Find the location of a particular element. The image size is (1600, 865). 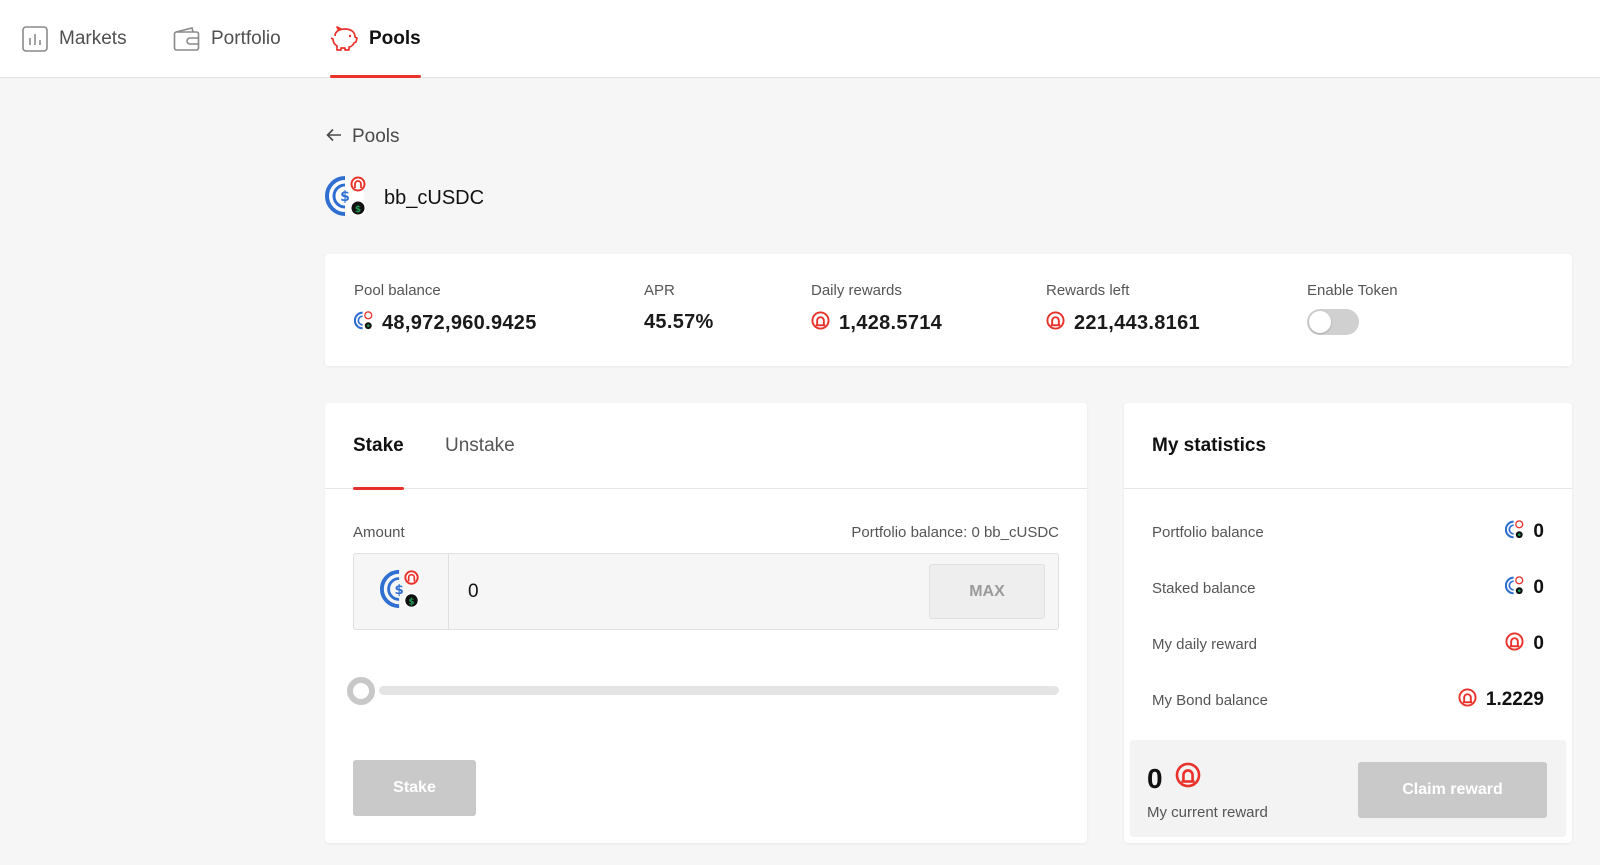

enable-token-label: Enable Token is located at coordinates (1352, 290).